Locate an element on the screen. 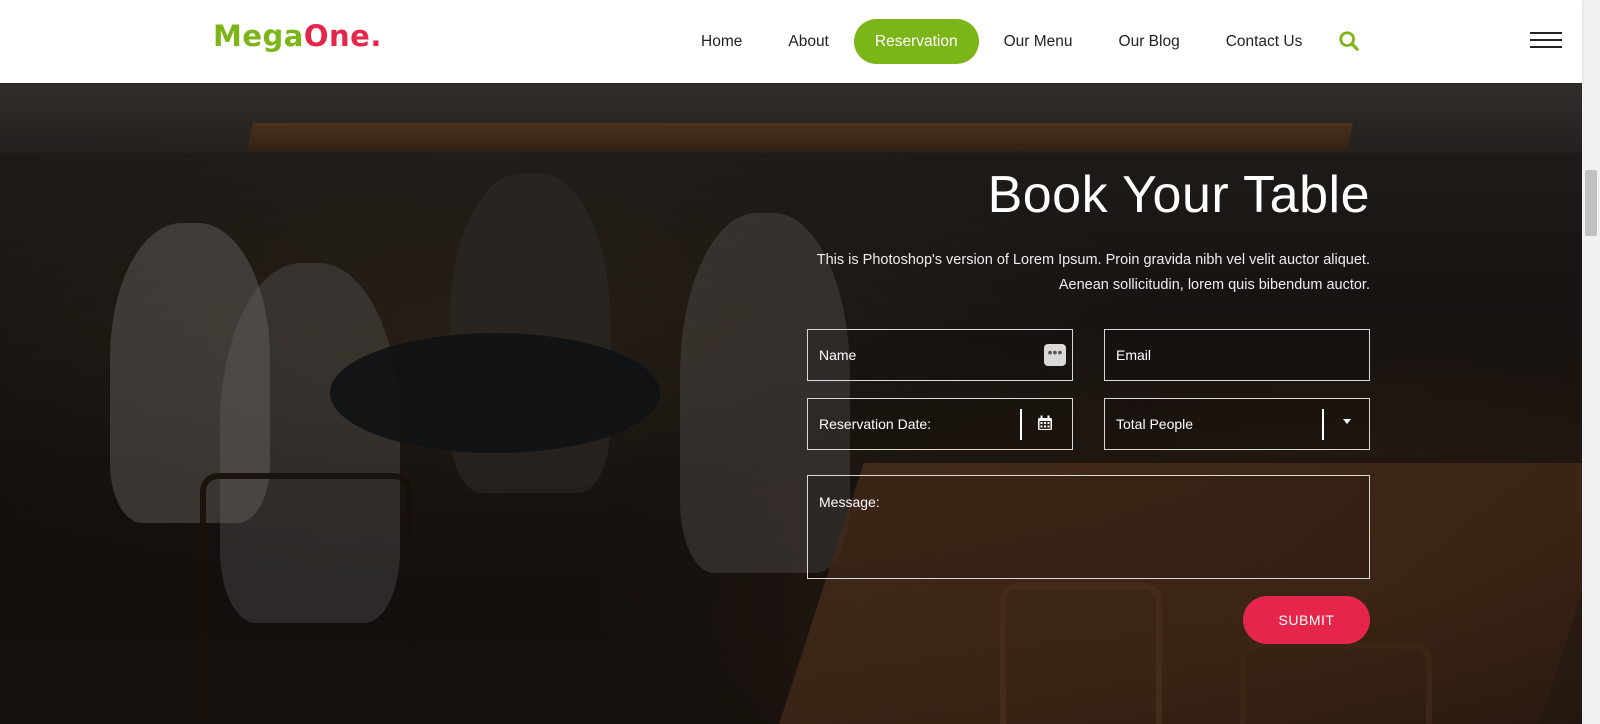  total-people-select: Total People is located at coordinates (1237, 424).